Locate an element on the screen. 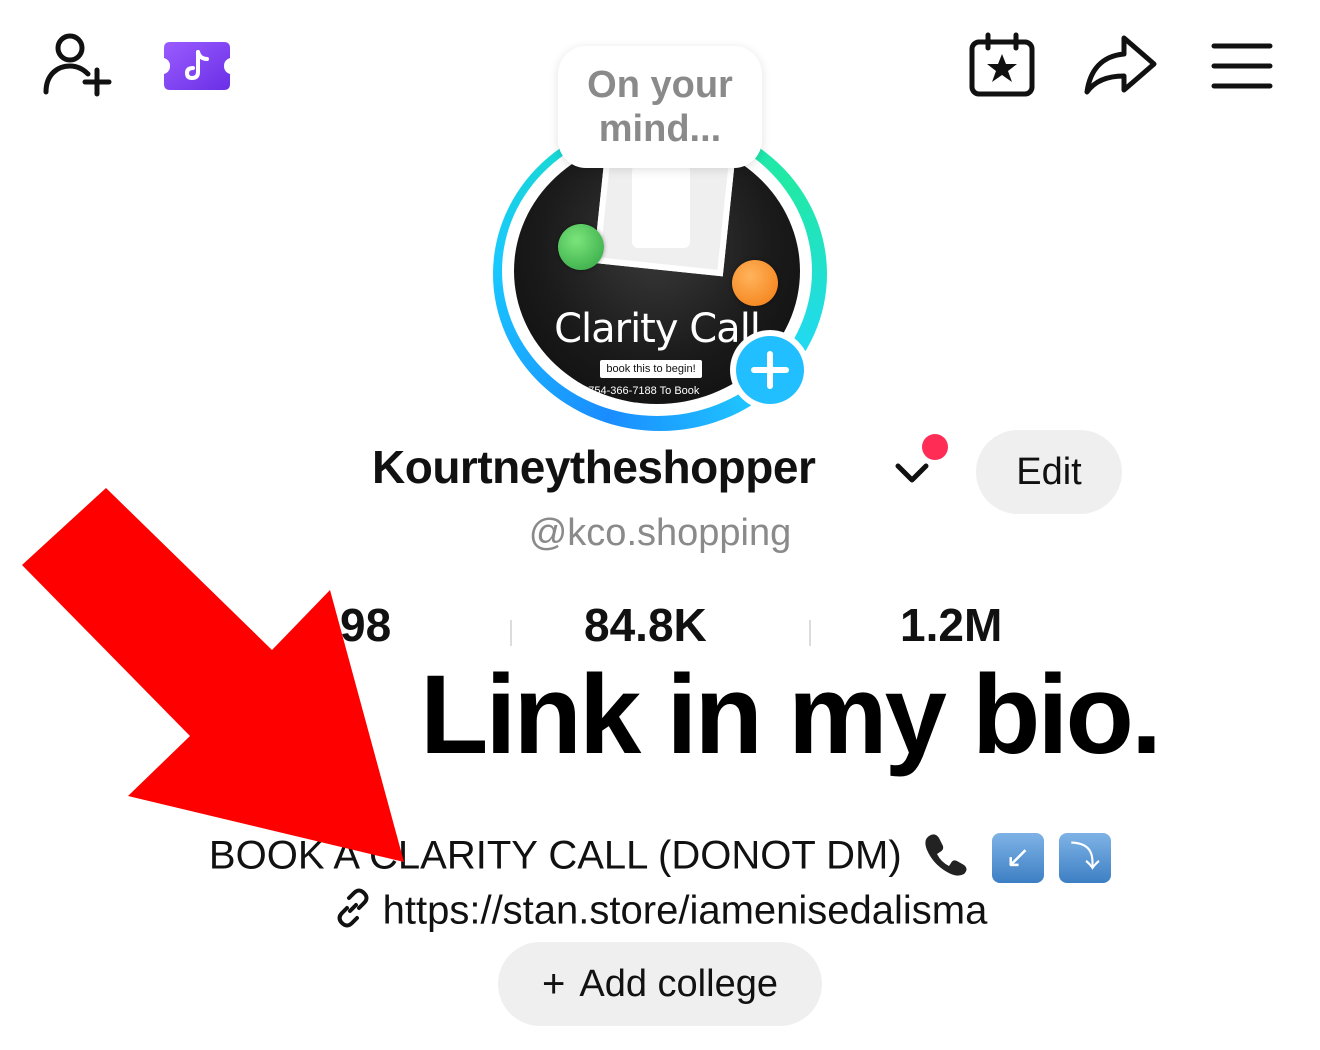 This screenshot has height=1050, width=1320. arrow-curve-down-icon: ⤵ is located at coordinates (1085, 858).